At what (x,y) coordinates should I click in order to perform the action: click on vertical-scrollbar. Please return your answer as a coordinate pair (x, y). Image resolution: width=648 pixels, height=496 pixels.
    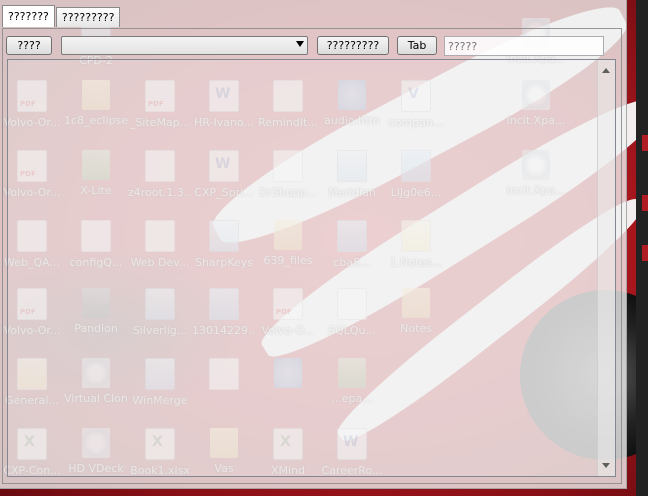
    Looking at the image, I should click on (606, 268).